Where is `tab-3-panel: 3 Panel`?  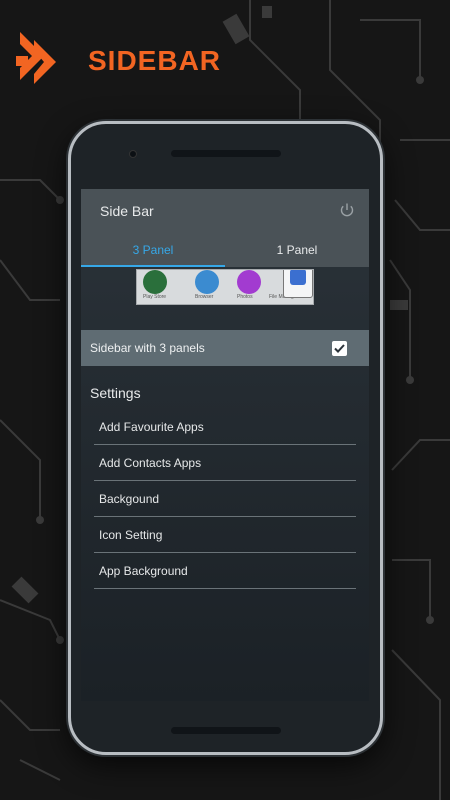 tab-3-panel: 3 Panel is located at coordinates (153, 251).